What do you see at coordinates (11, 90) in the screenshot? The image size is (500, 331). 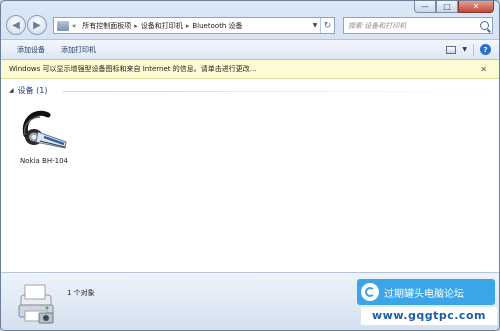 I see `collapse-icon: ◢` at bounding box center [11, 90].